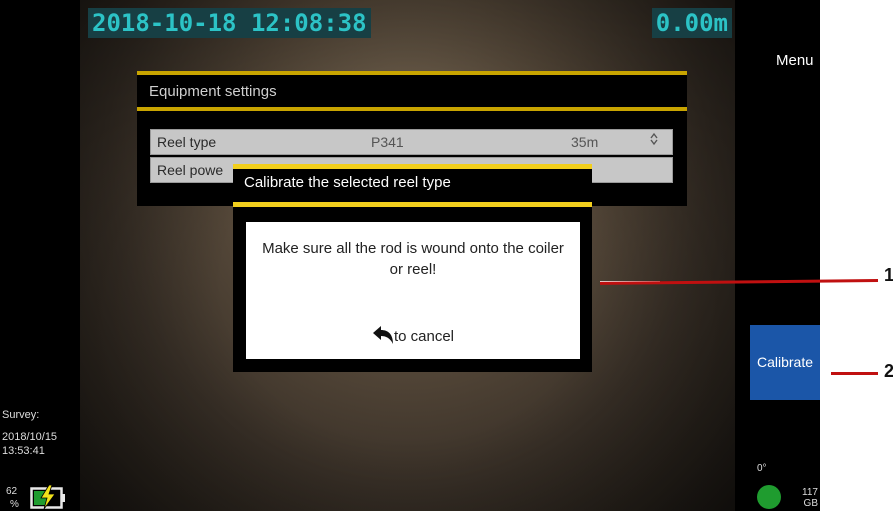 Image resolution: width=893 pixels, height=511 pixels. What do you see at coordinates (383, 337) in the screenshot?
I see `back-arrow-icon` at bounding box center [383, 337].